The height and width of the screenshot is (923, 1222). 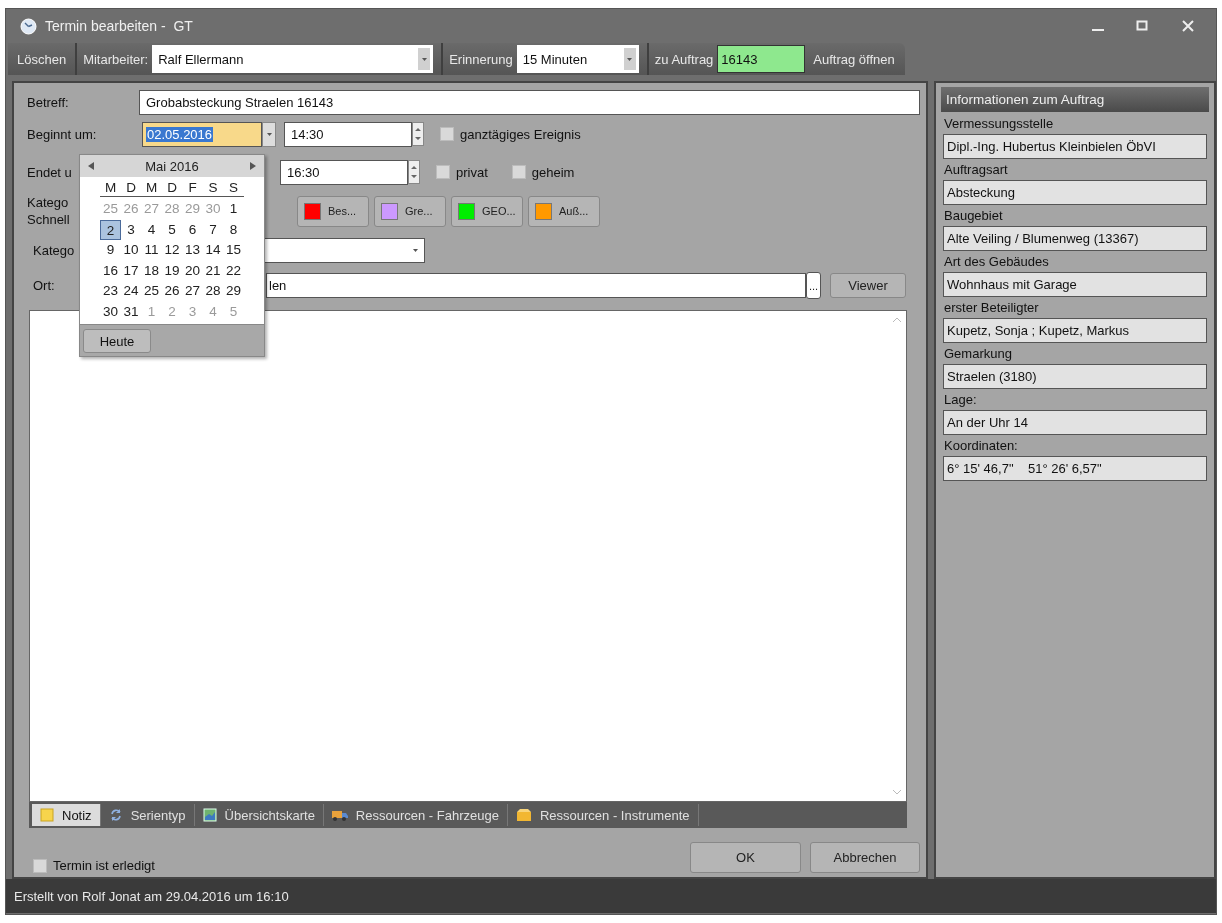 What do you see at coordinates (213, 291) in the screenshot?
I see `calendar-day: 28` at bounding box center [213, 291].